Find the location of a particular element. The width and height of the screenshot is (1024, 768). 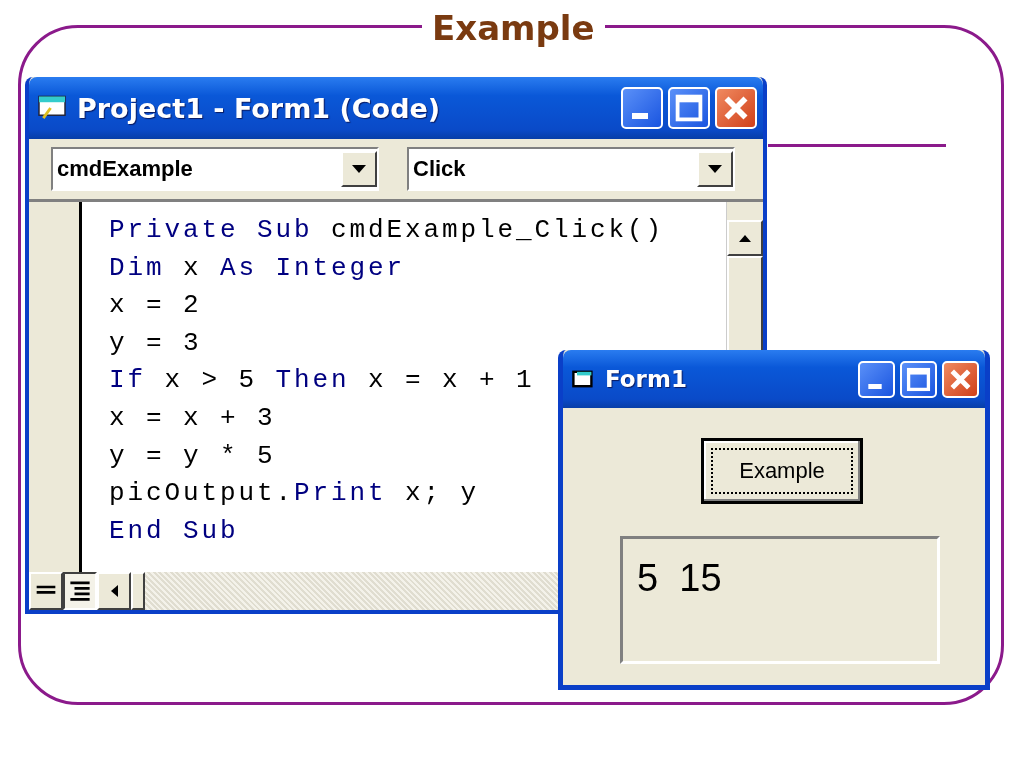

procedure-view-button is located at coordinates (46, 591).